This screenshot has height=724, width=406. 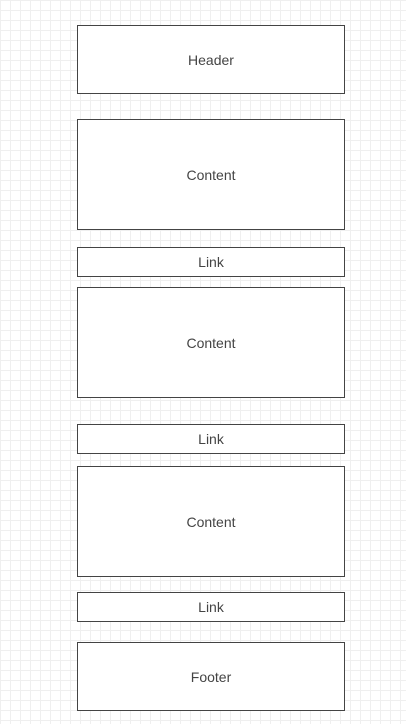 I want to click on link-block-3: Link, so click(x=211, y=607).